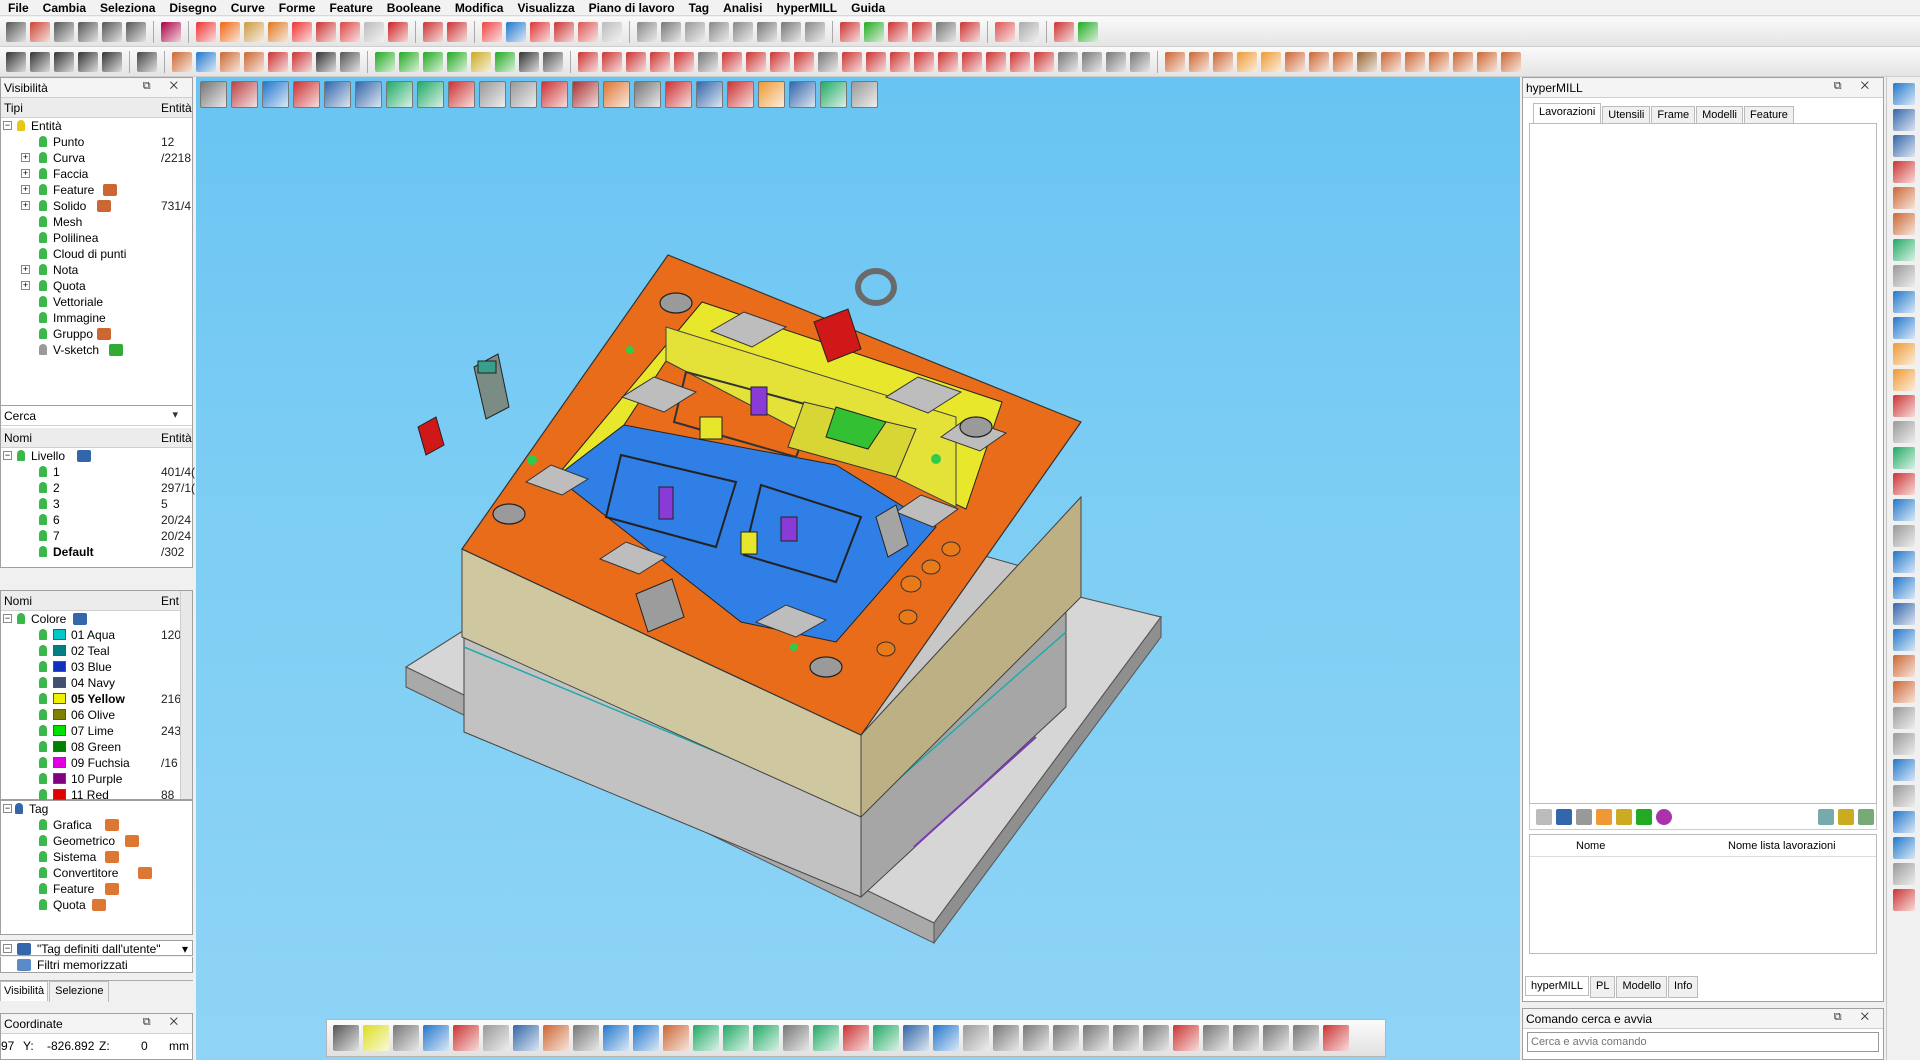 The image size is (1920, 1060). Describe the element at coordinates (96, 174) in the screenshot. I see `tree-item-faccia: + Faccia` at that location.